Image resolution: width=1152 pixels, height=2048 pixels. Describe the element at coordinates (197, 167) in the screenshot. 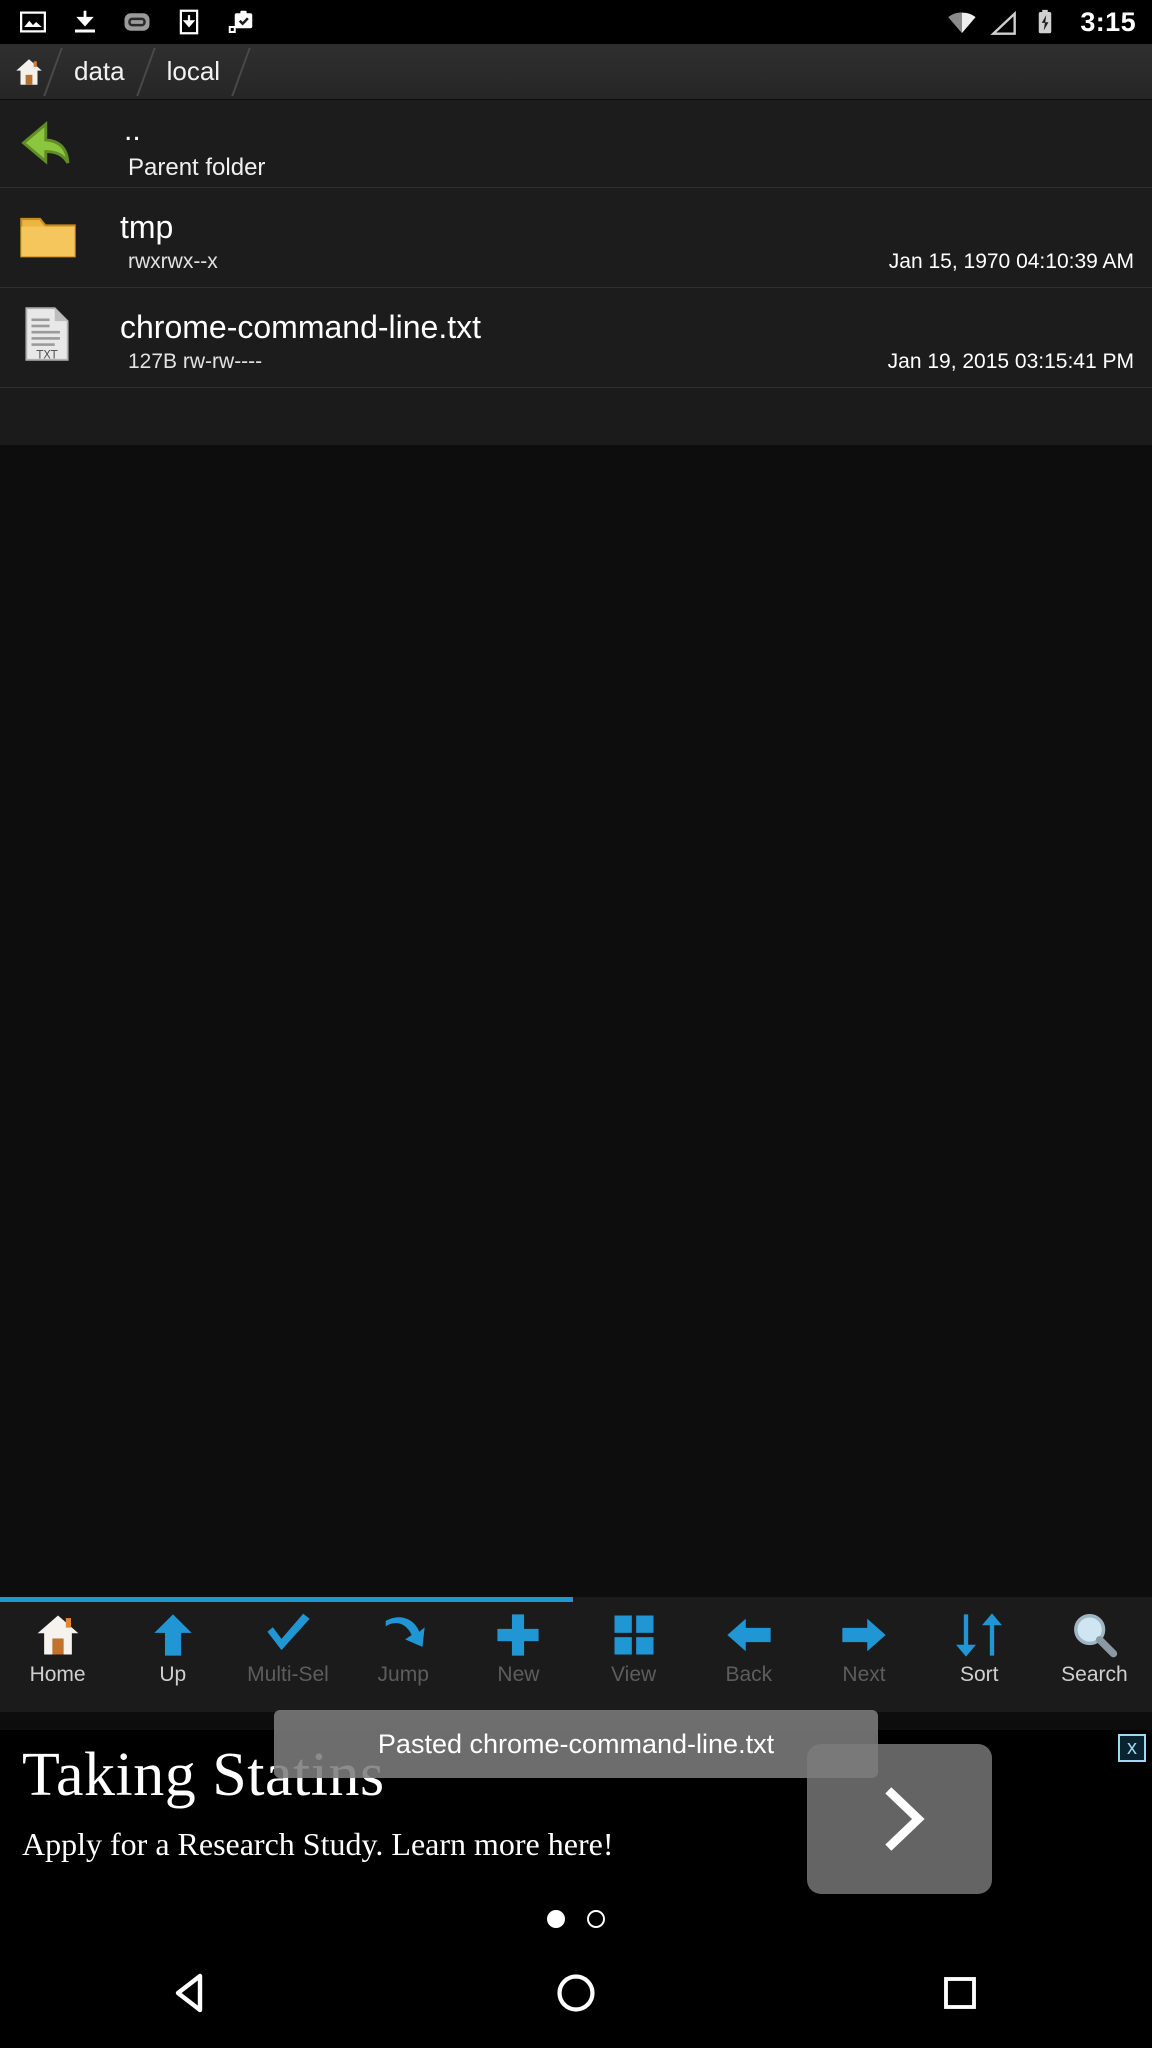

I see `list-item-detail: Parent folder` at that location.